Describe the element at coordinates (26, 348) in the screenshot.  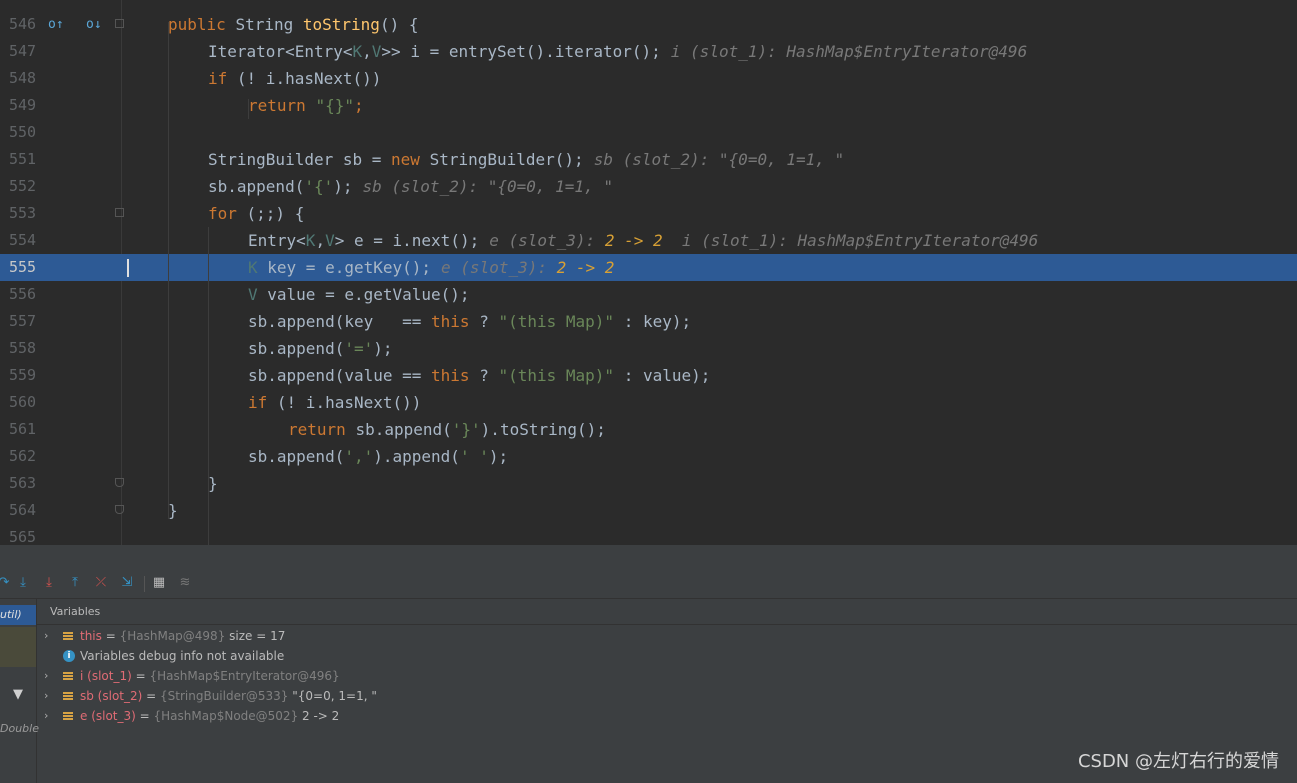
I see `line-number: 558` at that location.